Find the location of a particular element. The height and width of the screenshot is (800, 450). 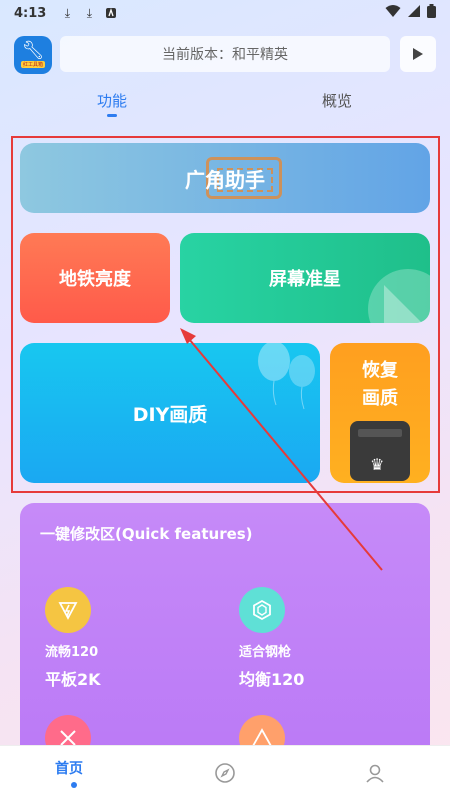

tab-indicator is located at coordinates (112, 115).